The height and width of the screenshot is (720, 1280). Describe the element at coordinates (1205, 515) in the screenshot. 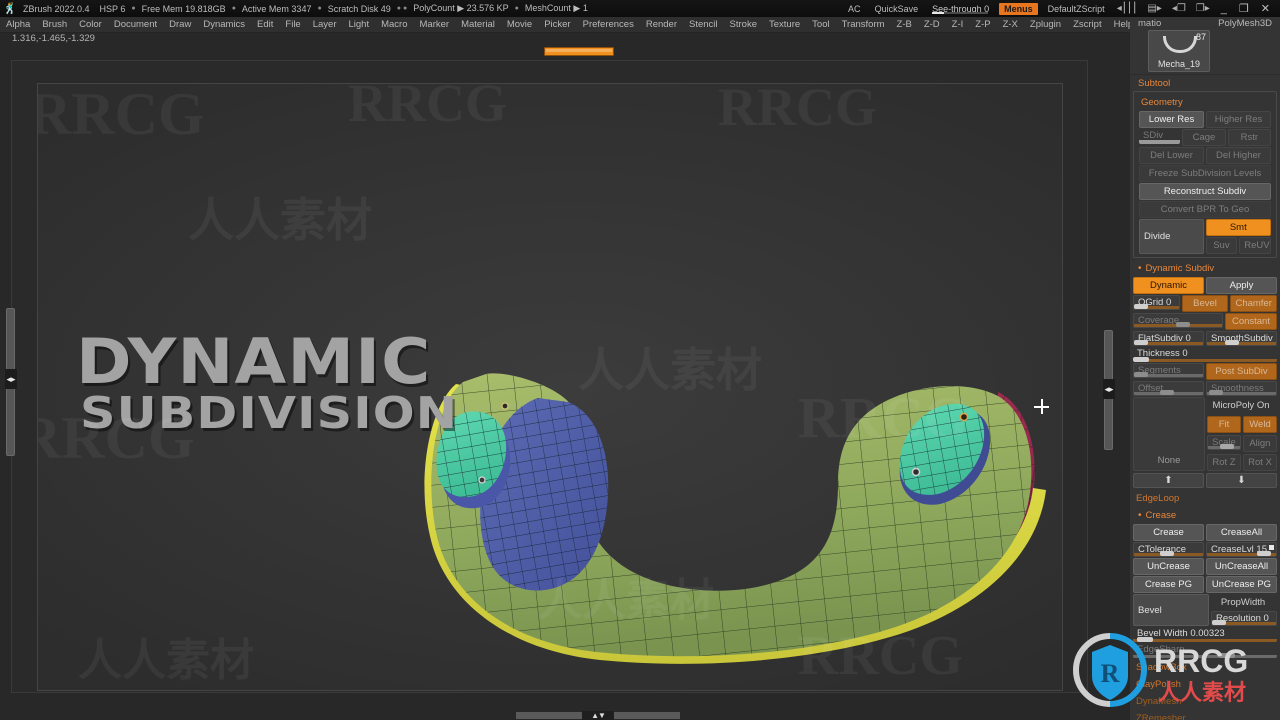

I see `section-crease-title: Crease` at that location.